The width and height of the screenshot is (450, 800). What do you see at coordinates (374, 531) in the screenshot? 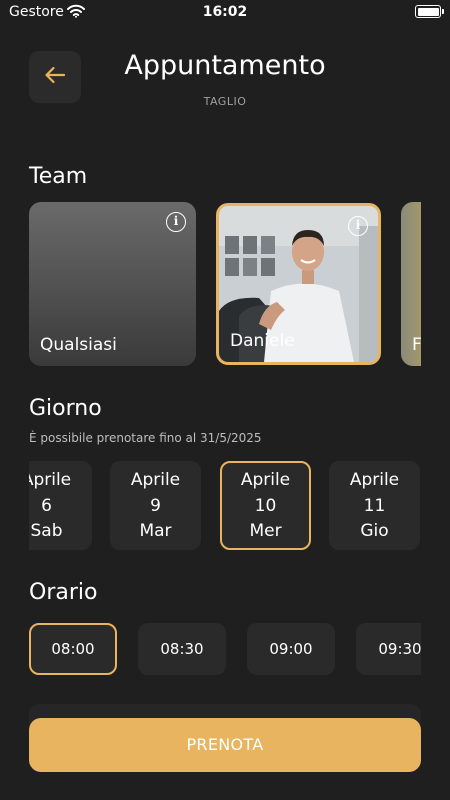
I see `day-weekday: Gio` at bounding box center [374, 531].